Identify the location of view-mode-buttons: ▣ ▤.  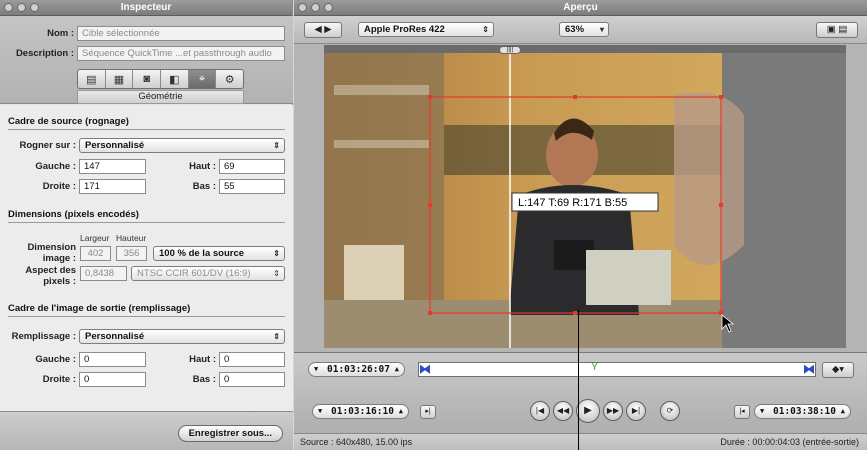
(837, 30).